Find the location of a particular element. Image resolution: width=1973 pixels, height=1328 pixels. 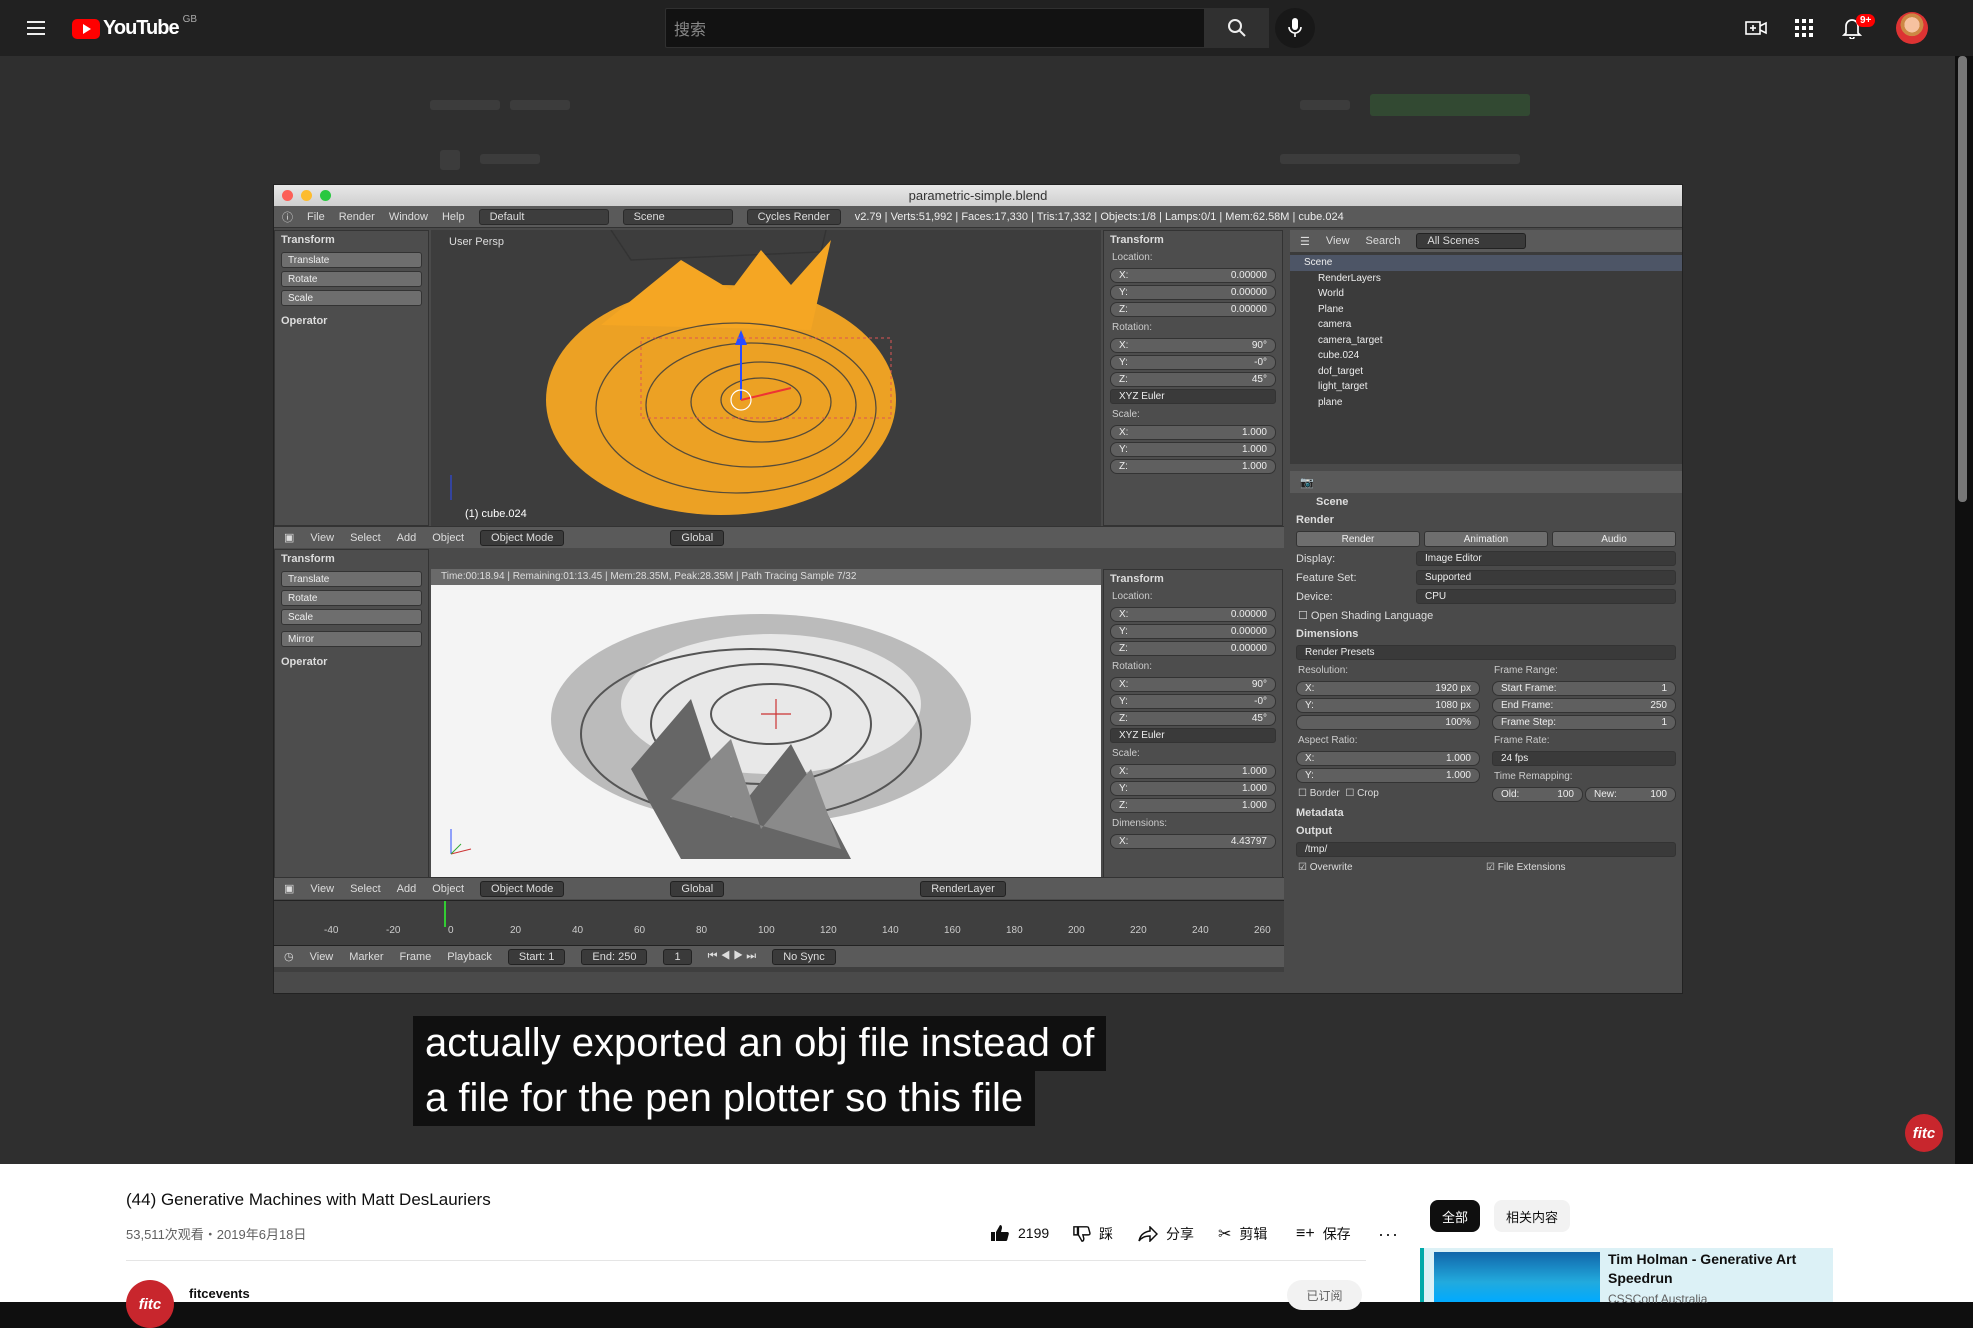

osl-checkbox: ☐ Open Shading Language is located at coordinates (1486, 615).